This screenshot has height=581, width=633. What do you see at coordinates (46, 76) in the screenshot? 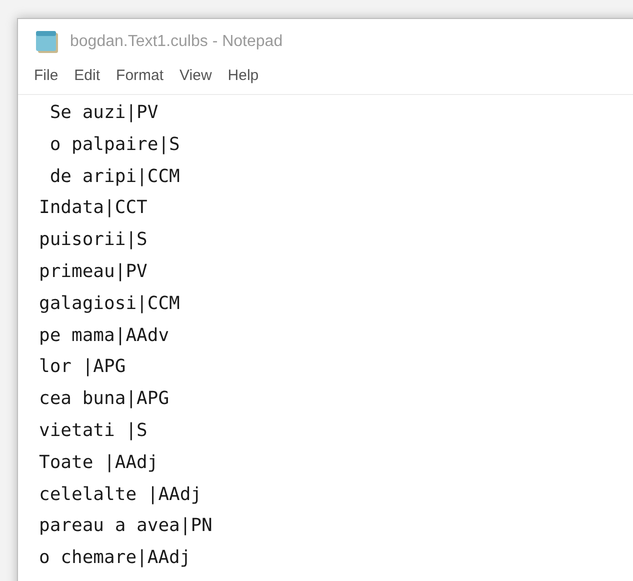
I see `menu-item: File` at bounding box center [46, 76].